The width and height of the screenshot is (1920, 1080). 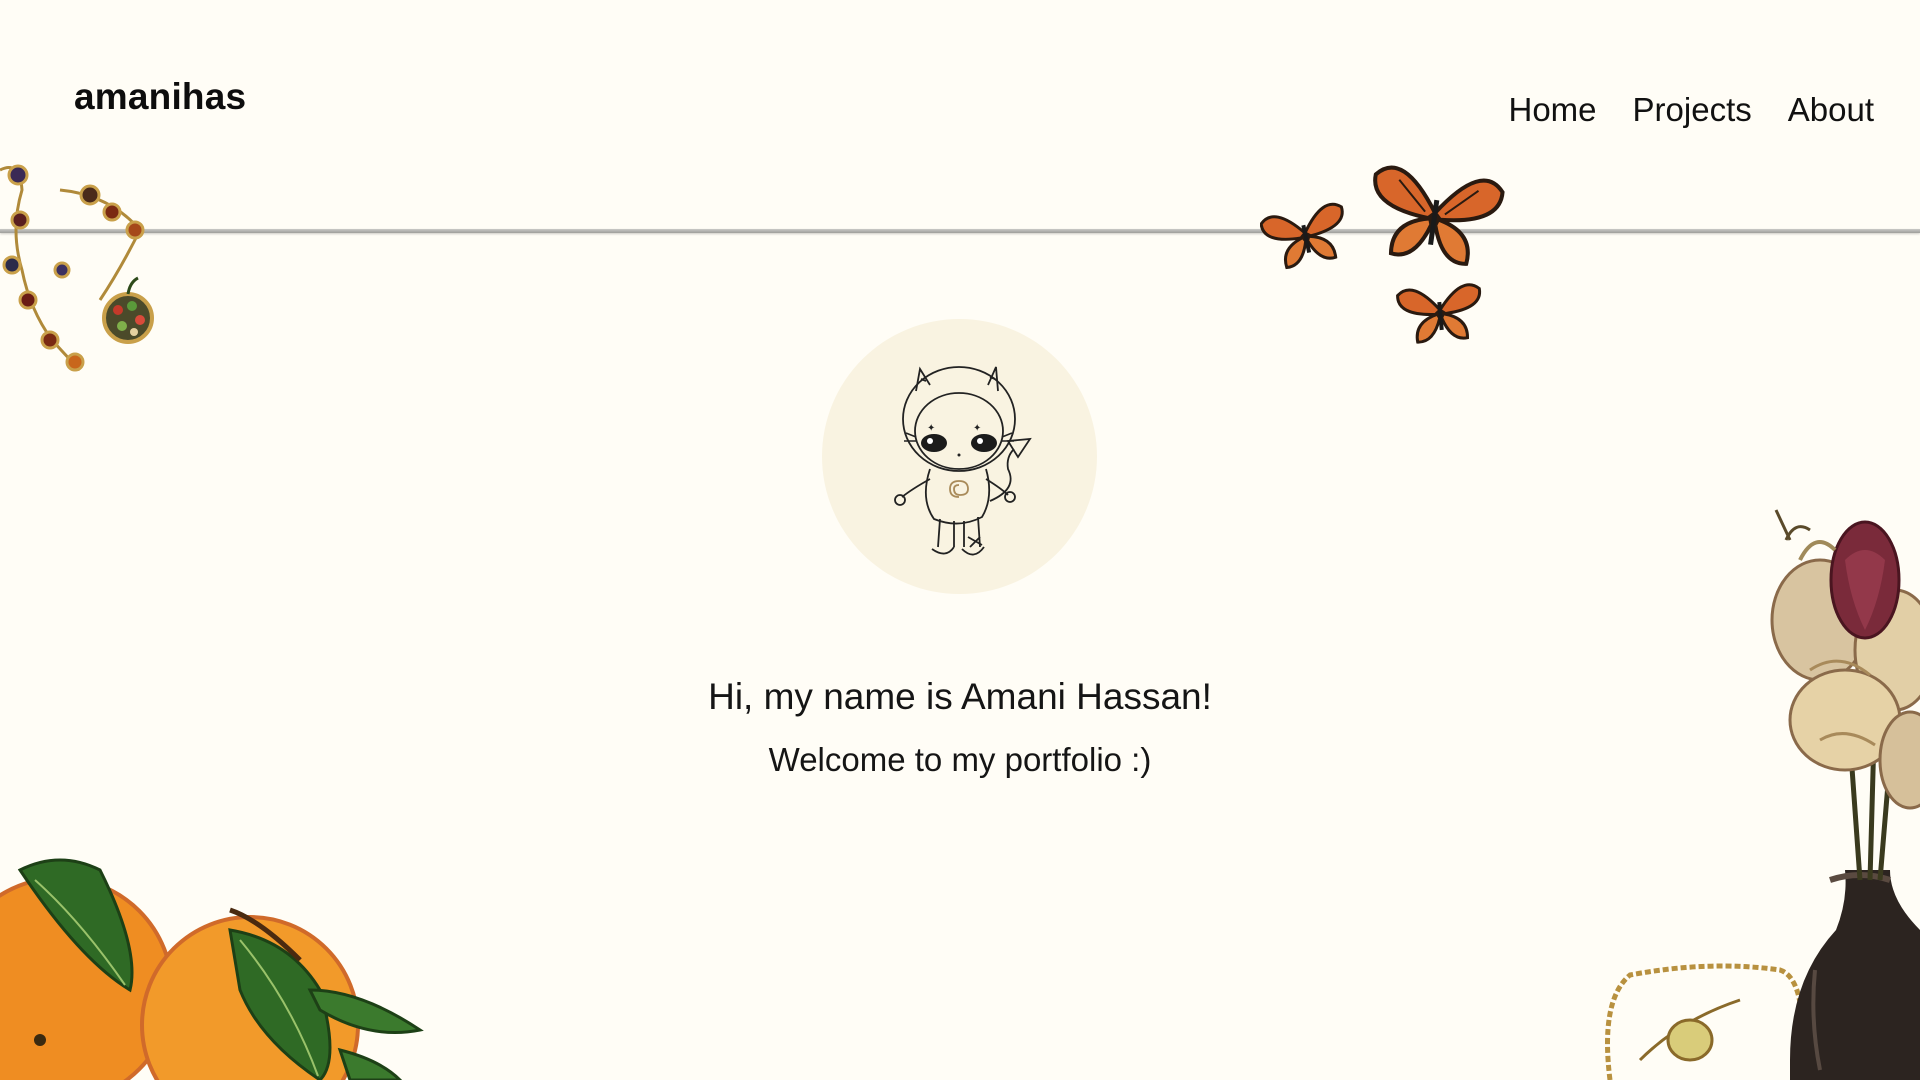 I want to click on nav-projects-link: Projects, so click(x=1692, y=110).